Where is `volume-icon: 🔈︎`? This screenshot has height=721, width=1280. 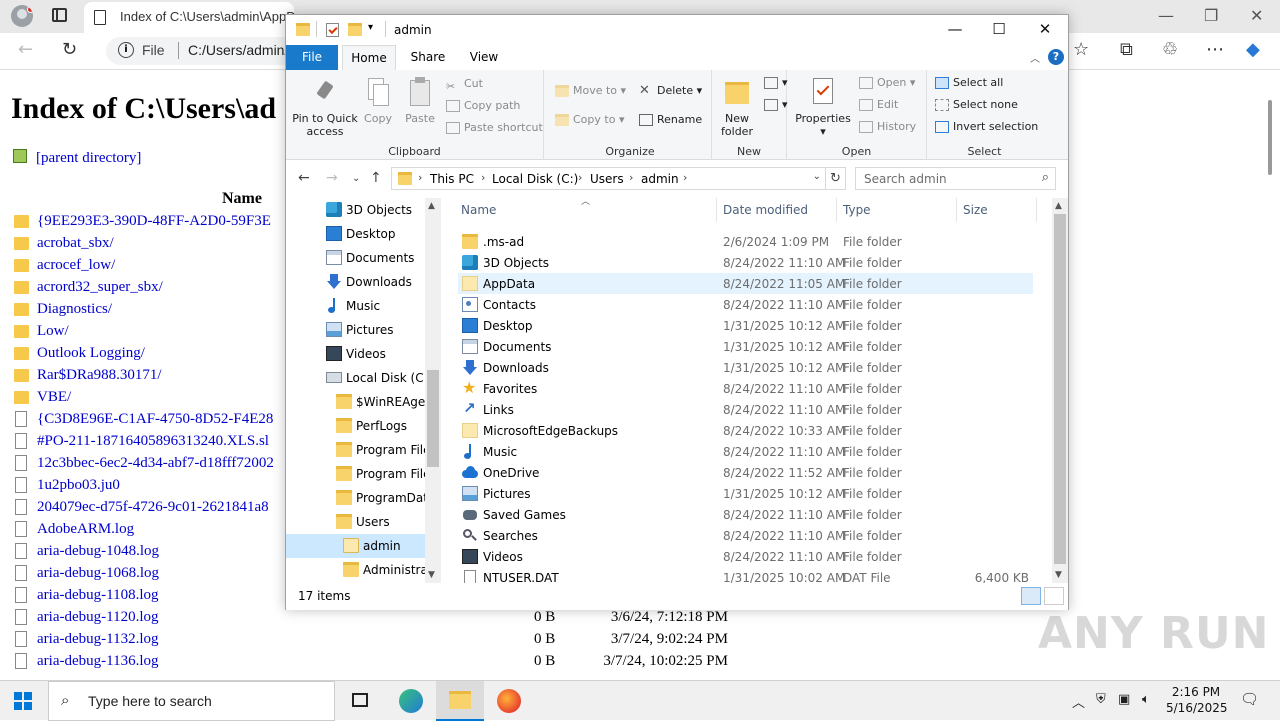
volume-icon: 🔈︎ is located at coordinates (1146, 699).